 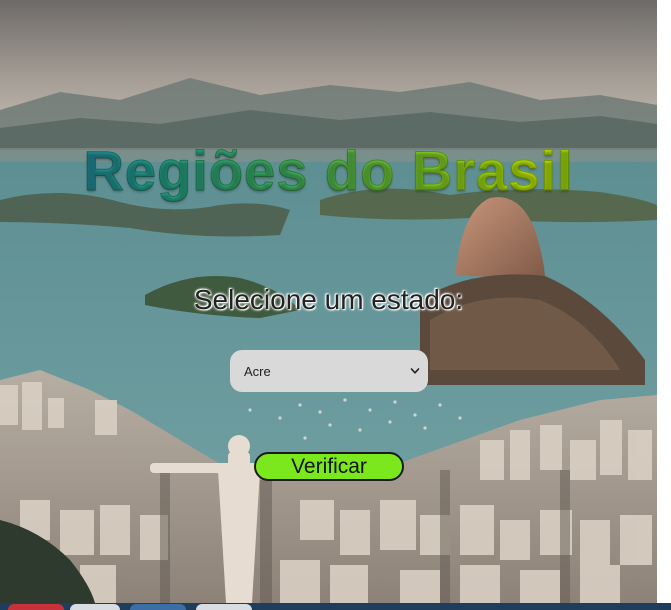 What do you see at coordinates (257, 371) in the screenshot?
I see `state-select-value: Acre` at bounding box center [257, 371].